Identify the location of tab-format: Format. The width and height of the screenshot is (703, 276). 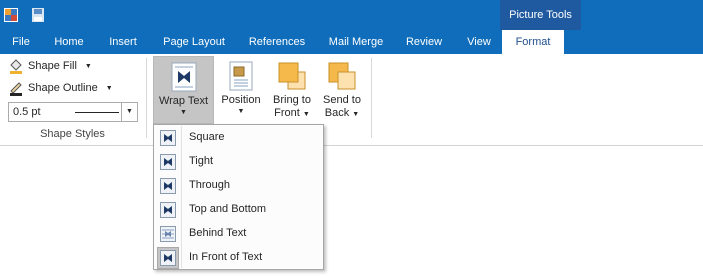
(533, 42).